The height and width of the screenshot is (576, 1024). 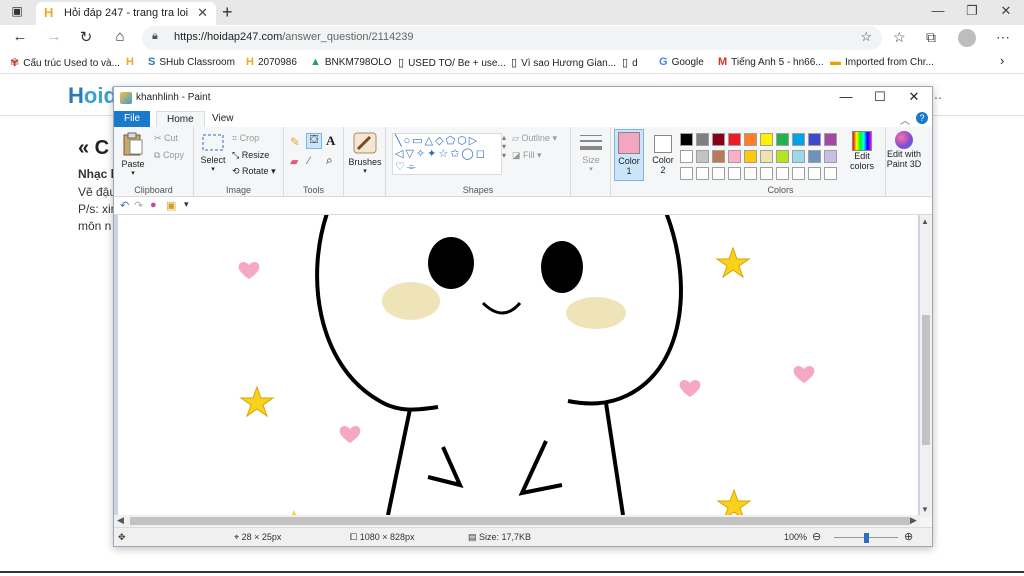 What do you see at coordinates (925, 509) in the screenshot?
I see `scroll-down-icon: ▼` at bounding box center [925, 509].